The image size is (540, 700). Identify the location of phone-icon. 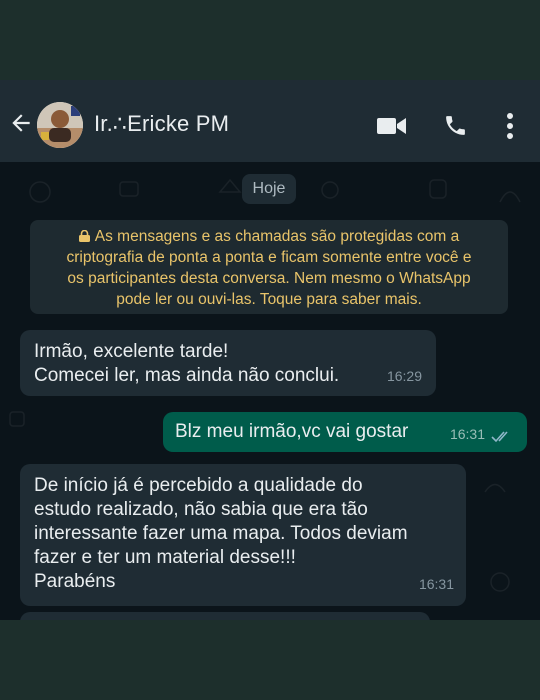
(455, 125).